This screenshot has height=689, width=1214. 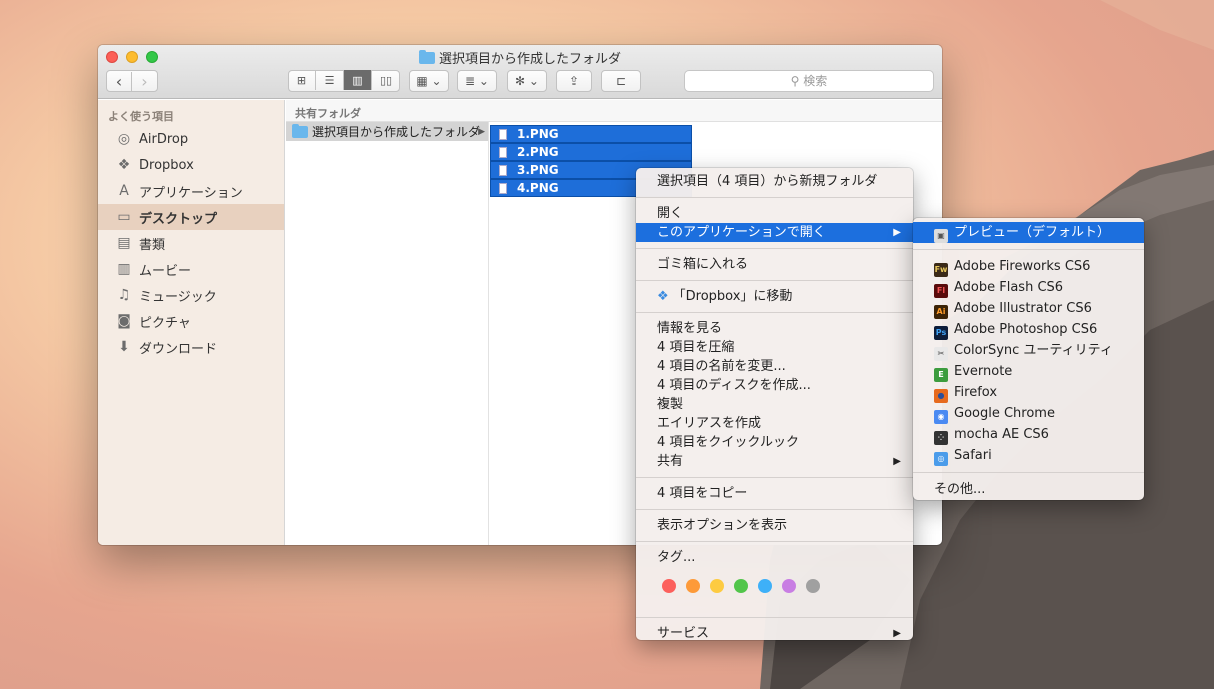 I want to click on file-row: 1.PNG, so click(x=591, y=134).